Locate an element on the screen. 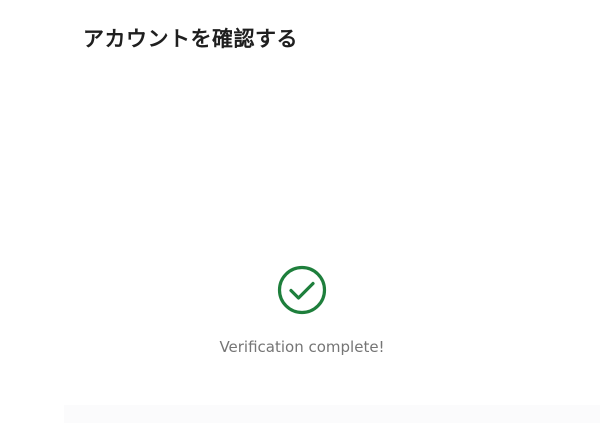  check-circle-ring is located at coordinates (302, 290).